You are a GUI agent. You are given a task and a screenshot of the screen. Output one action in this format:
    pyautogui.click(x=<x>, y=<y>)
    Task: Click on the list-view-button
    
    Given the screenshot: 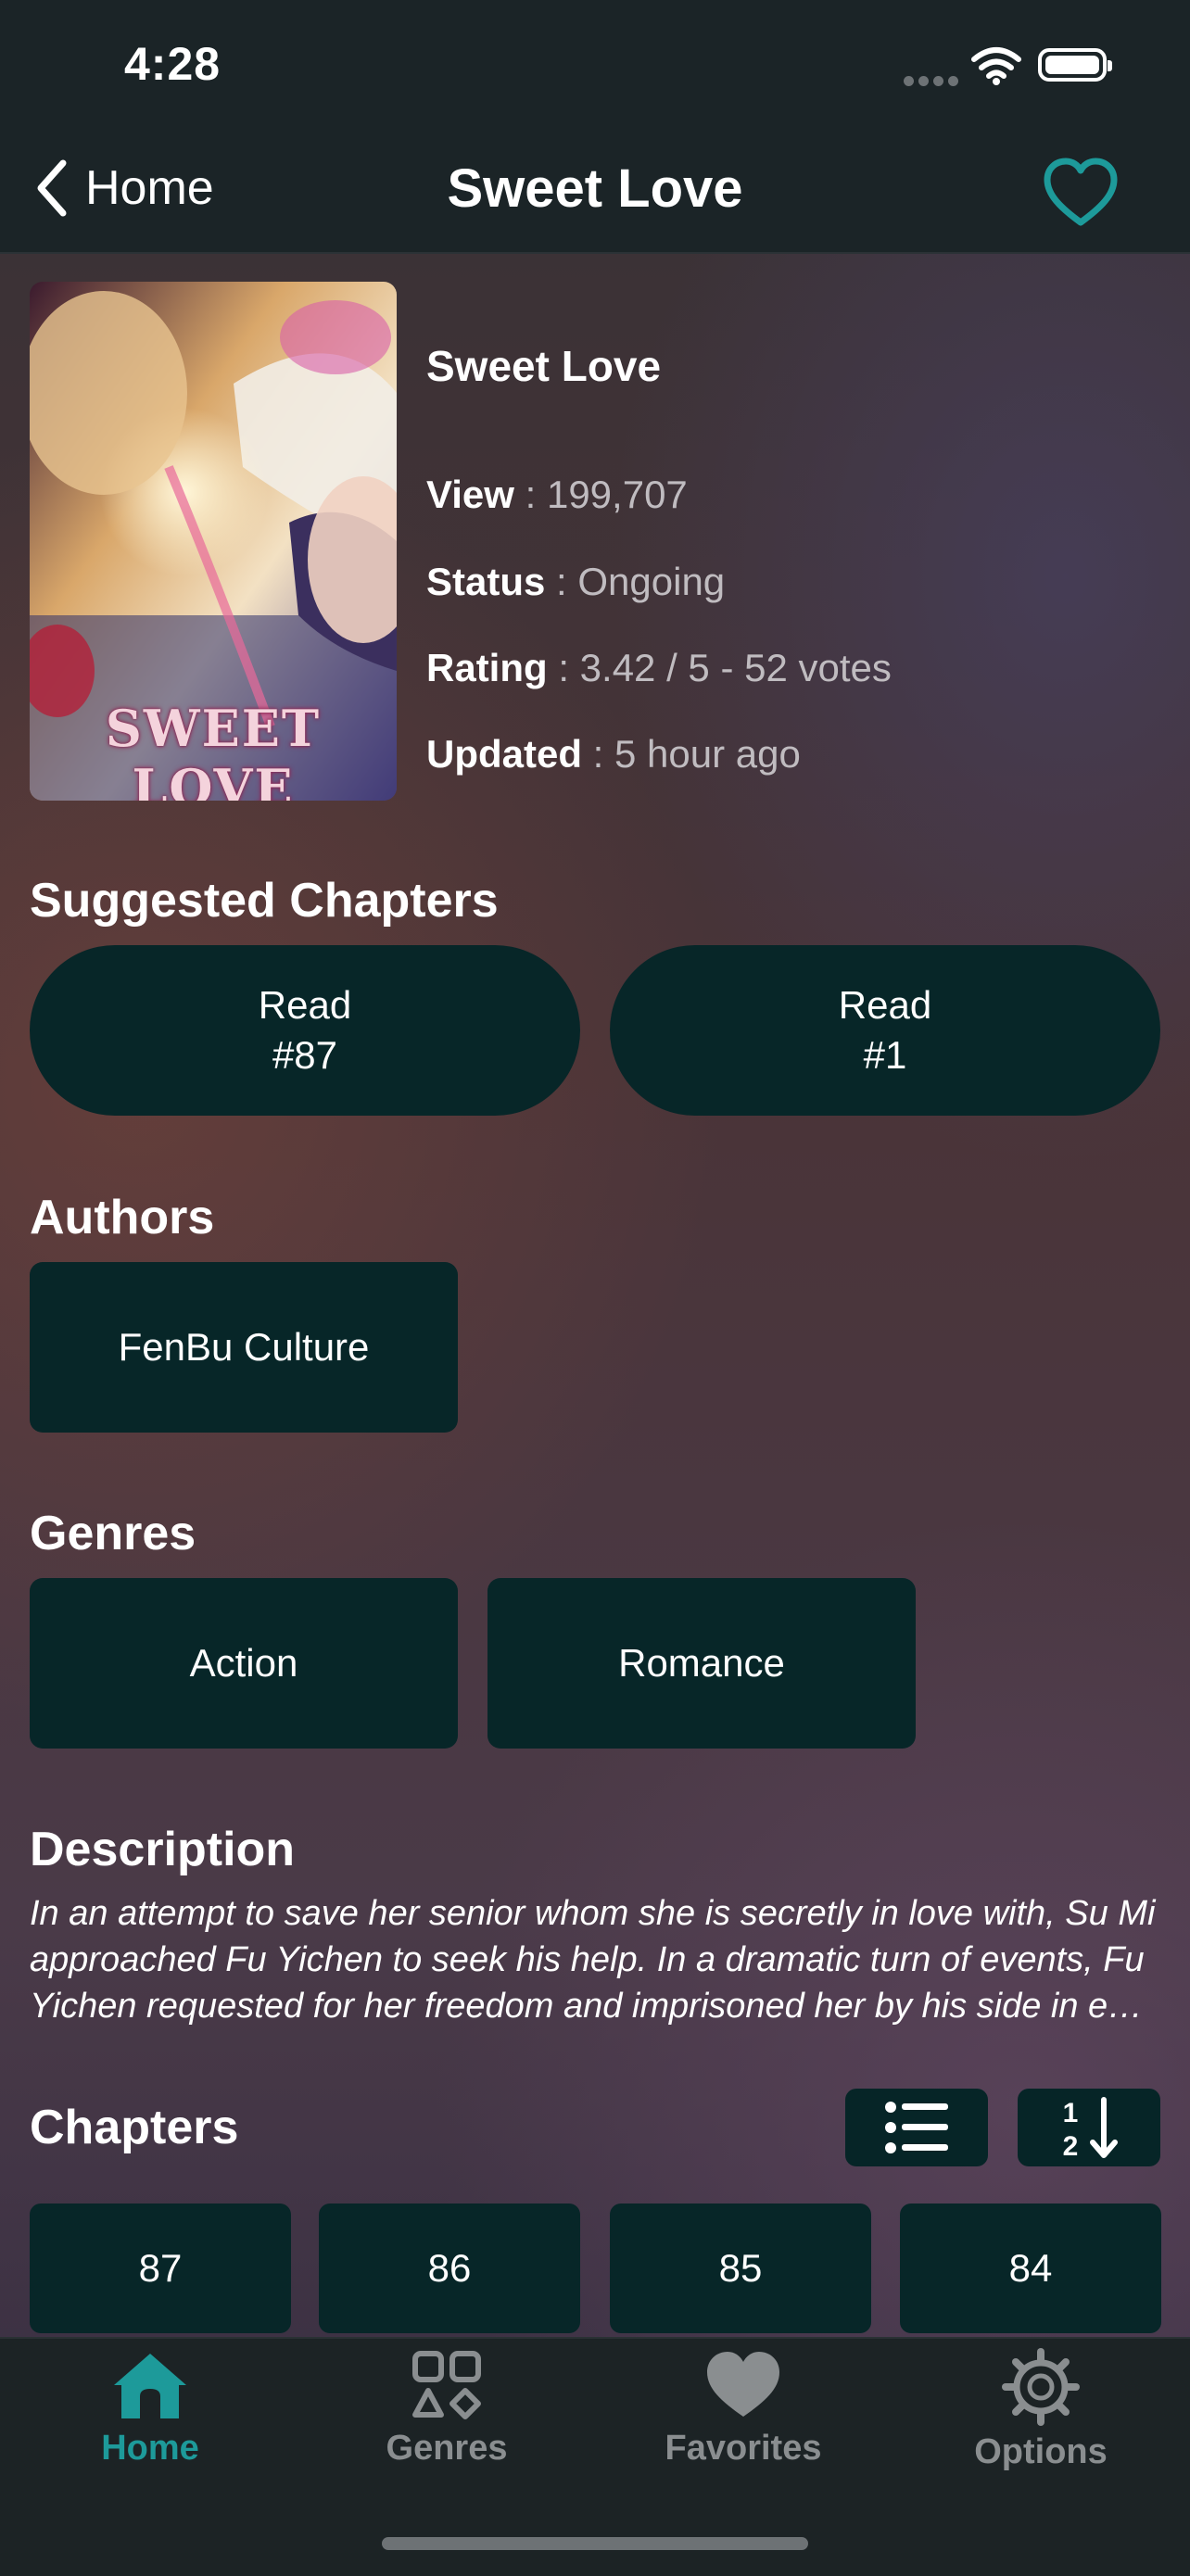 What is the action you would take?
    pyautogui.click(x=916, y=2127)
    